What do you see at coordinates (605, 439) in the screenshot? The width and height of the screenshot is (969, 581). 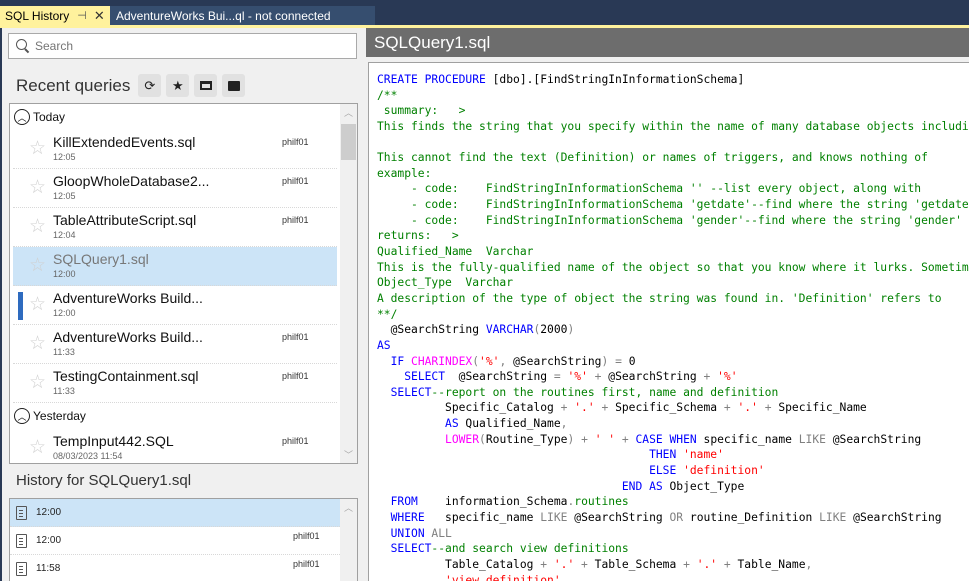 I see `code-token: ' '` at bounding box center [605, 439].